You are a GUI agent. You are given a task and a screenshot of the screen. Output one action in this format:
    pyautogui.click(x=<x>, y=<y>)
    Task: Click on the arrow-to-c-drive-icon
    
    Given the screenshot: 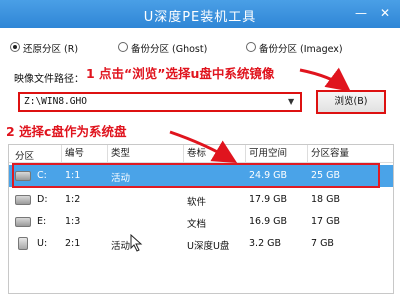 What is the action you would take?
    pyautogui.click(x=203, y=147)
    